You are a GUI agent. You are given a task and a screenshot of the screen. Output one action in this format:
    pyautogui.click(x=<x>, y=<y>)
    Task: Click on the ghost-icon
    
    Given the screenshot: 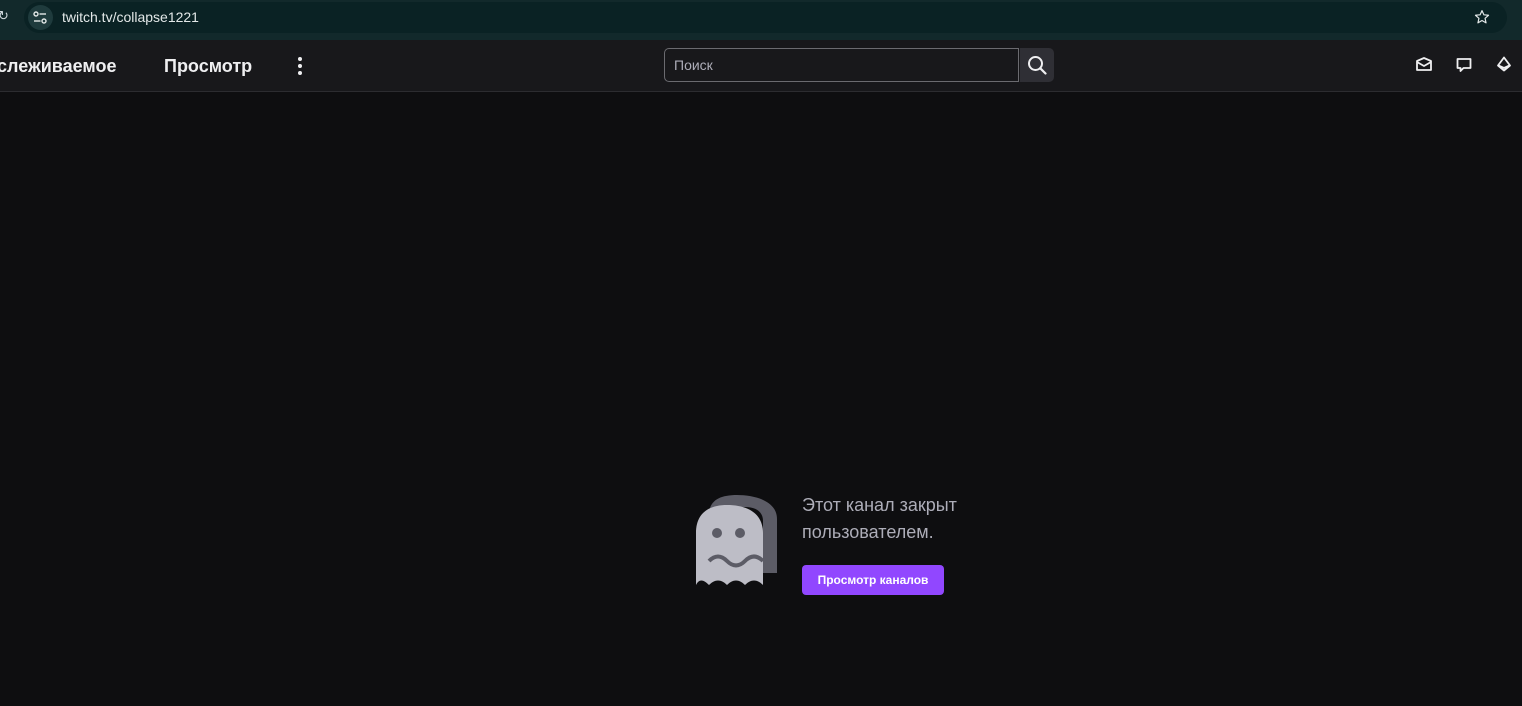 What is the action you would take?
    pyautogui.click(x=736, y=540)
    